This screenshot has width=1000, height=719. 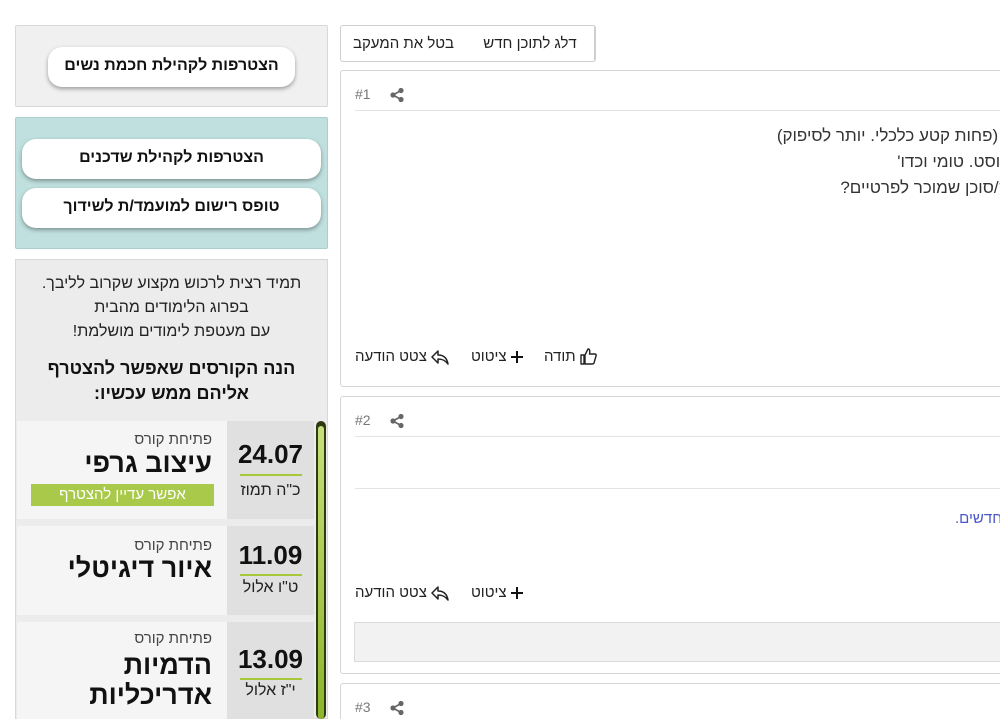 I want to click on course-title: הדמיות אדריכליות, so click(x=150, y=680).